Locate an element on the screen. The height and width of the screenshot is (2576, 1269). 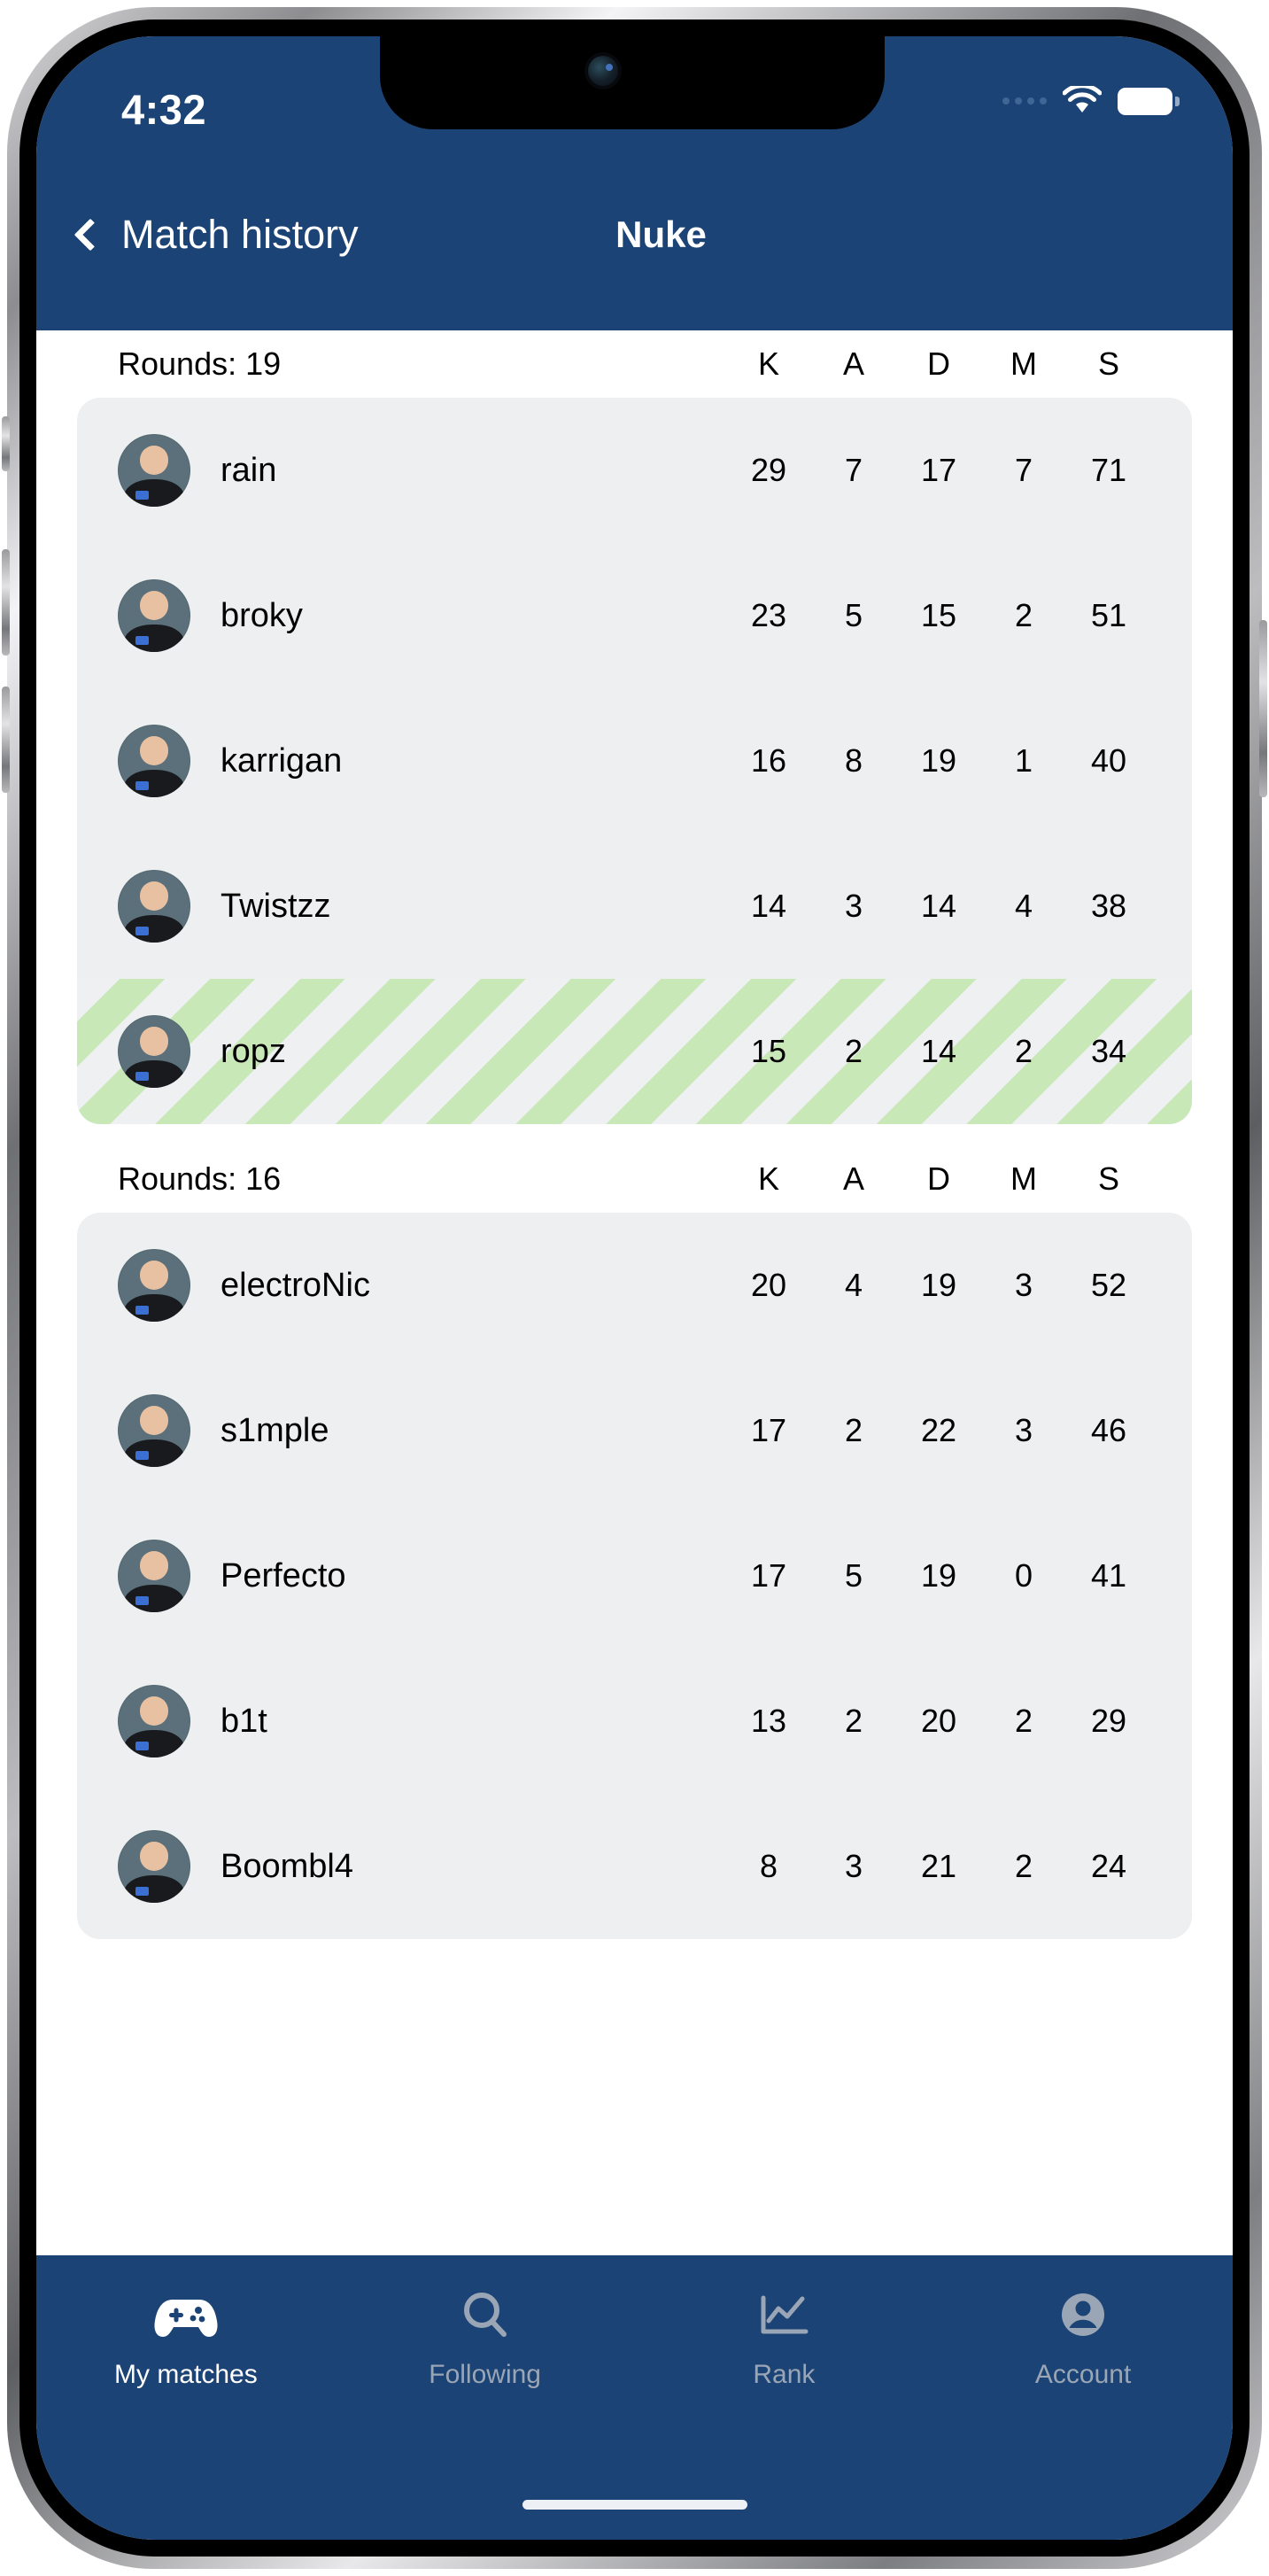
player-stats: 16 8 19 1 40 is located at coordinates (938, 761).